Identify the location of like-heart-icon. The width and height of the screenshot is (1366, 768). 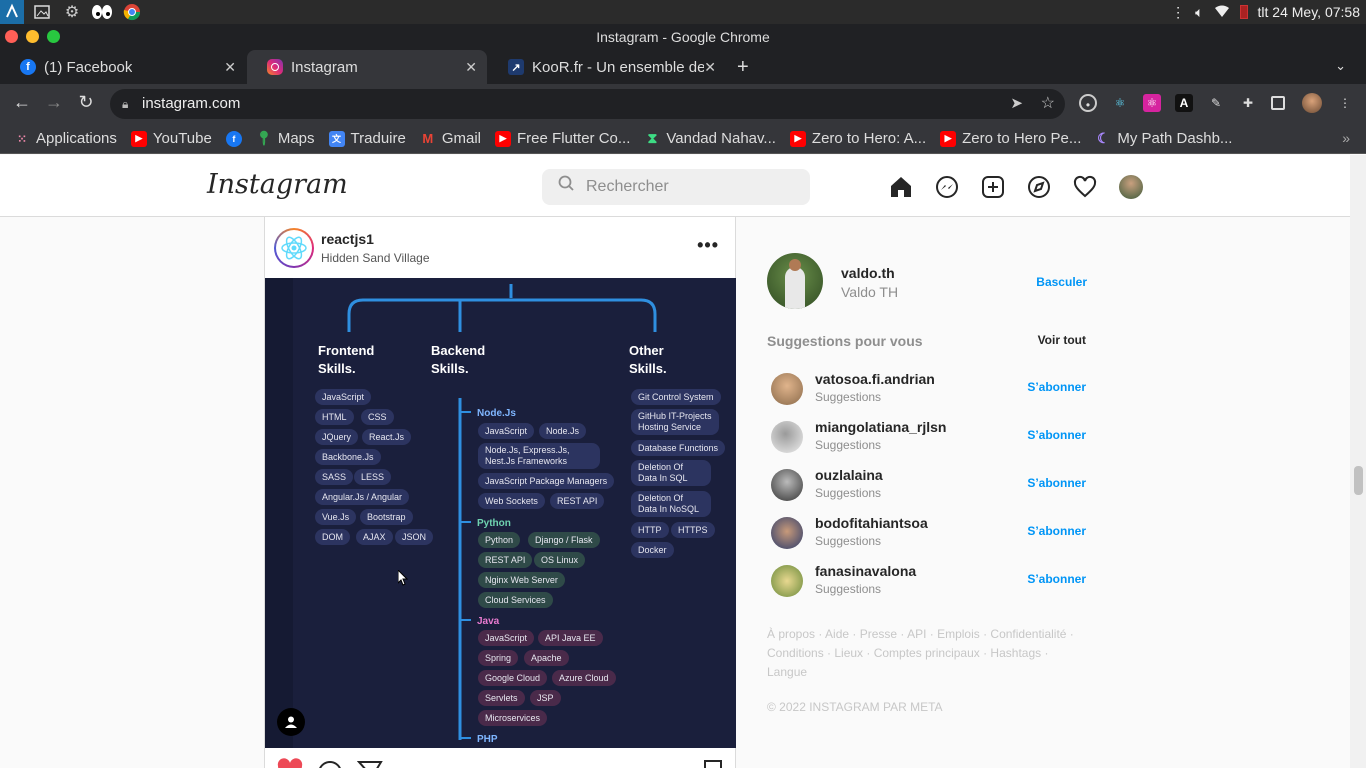
(290, 763).